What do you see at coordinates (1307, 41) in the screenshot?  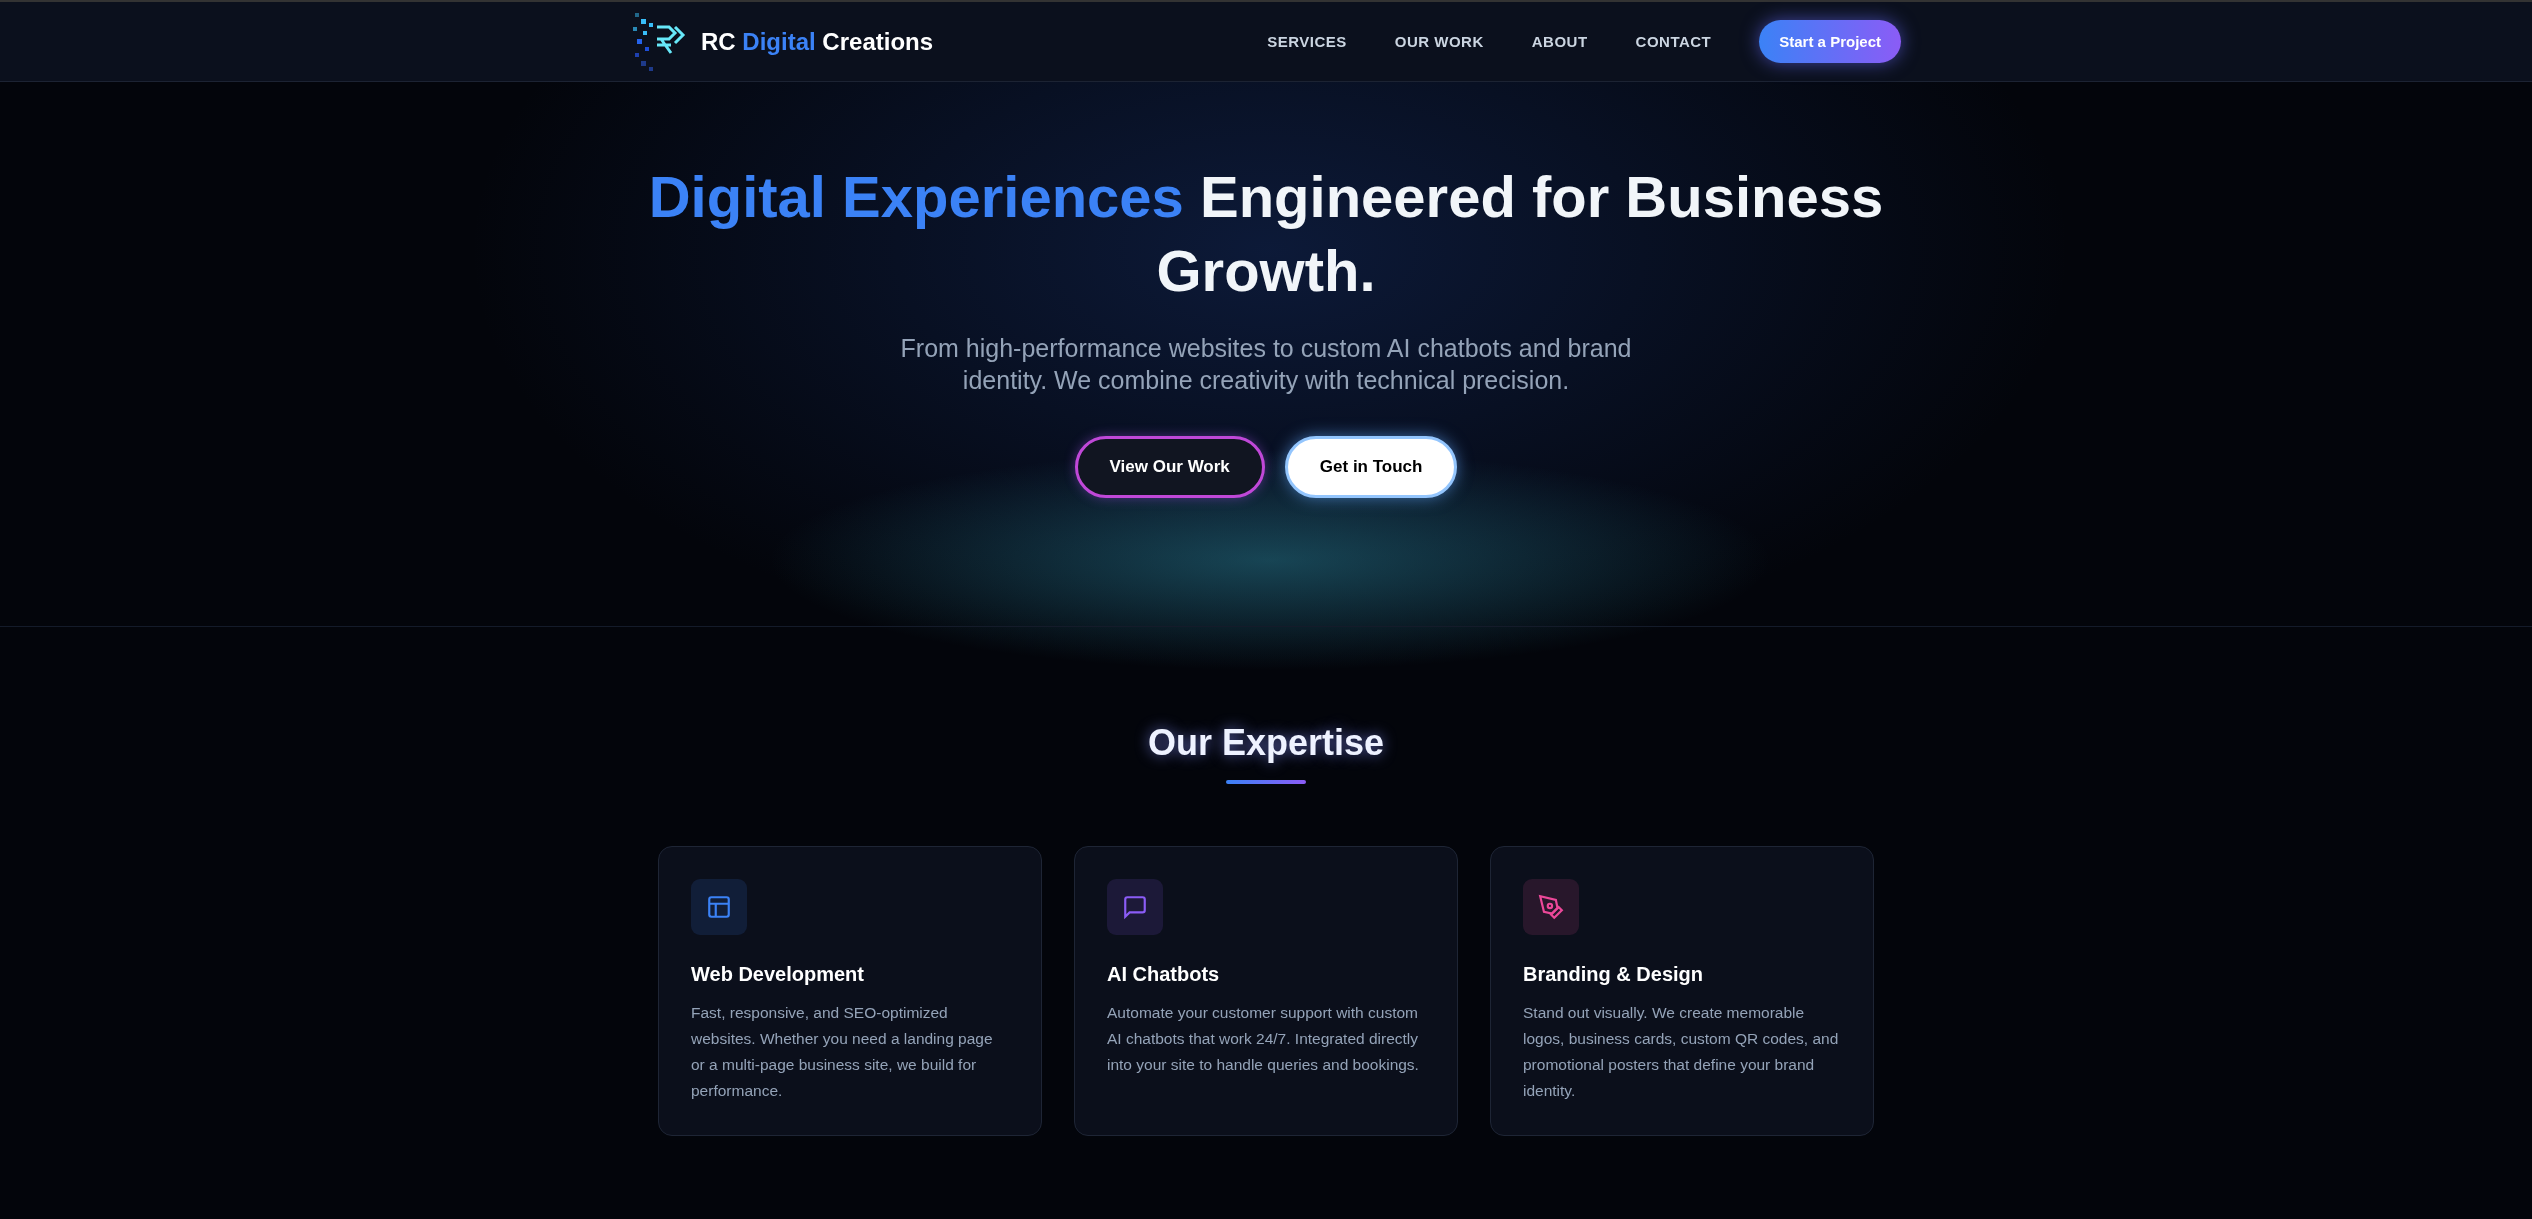 I see `nav-link: SERVICES` at bounding box center [1307, 41].